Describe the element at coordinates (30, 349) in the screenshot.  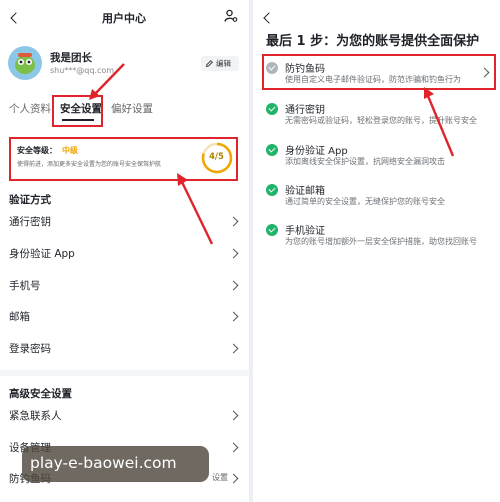
I see `verify-item-label: 登录密码` at that location.